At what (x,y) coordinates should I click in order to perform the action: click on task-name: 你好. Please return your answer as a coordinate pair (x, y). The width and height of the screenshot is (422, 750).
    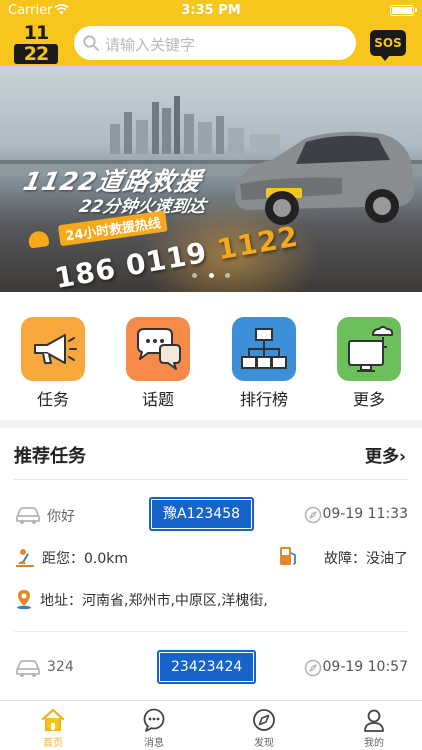
    Looking at the image, I should click on (61, 517).